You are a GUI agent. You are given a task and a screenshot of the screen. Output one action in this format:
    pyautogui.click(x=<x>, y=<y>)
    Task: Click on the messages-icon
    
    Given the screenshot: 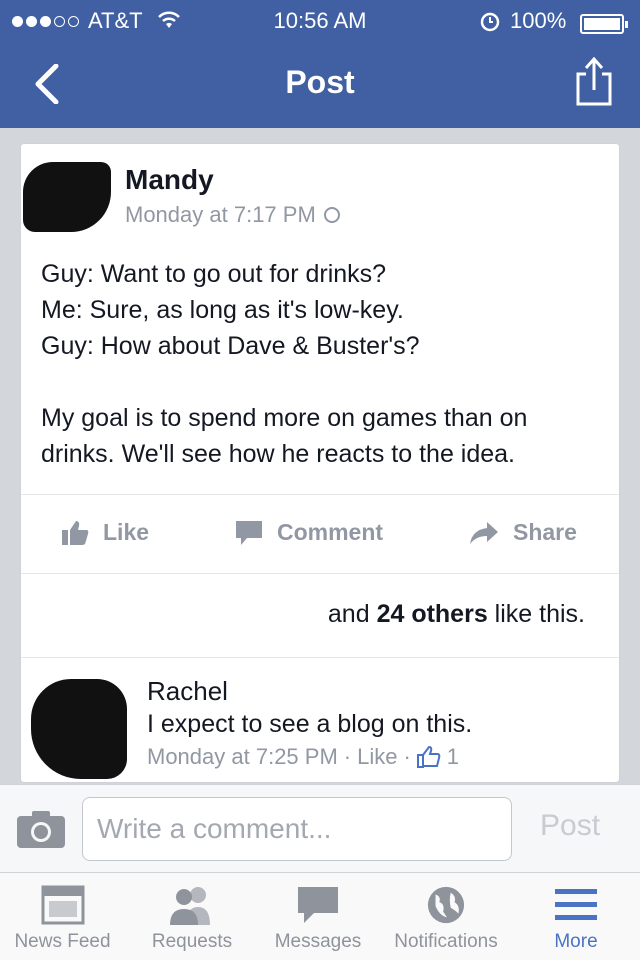 What is the action you would take?
    pyautogui.click(x=318, y=905)
    